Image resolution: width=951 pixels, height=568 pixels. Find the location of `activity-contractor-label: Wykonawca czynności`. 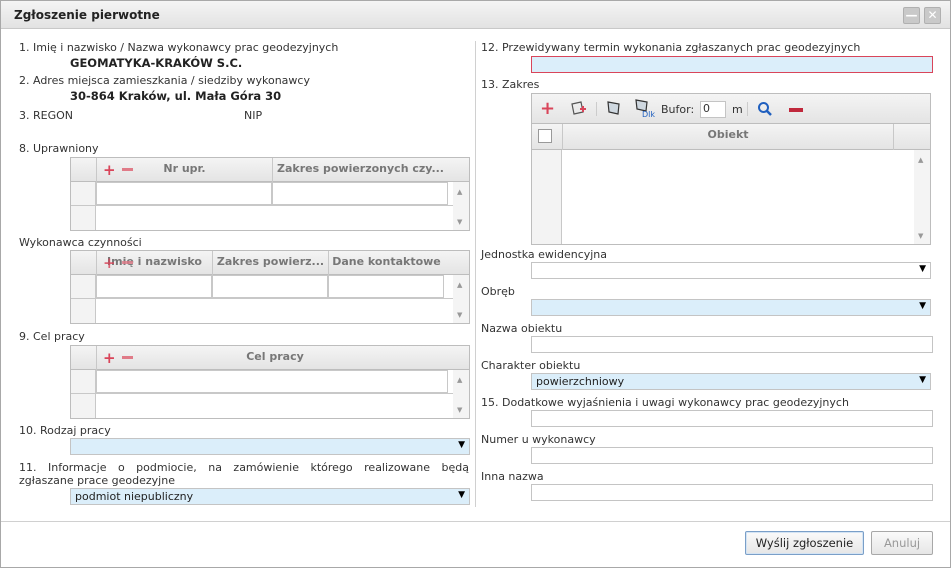

activity-contractor-label: Wykonawca czynności is located at coordinates (80, 242).